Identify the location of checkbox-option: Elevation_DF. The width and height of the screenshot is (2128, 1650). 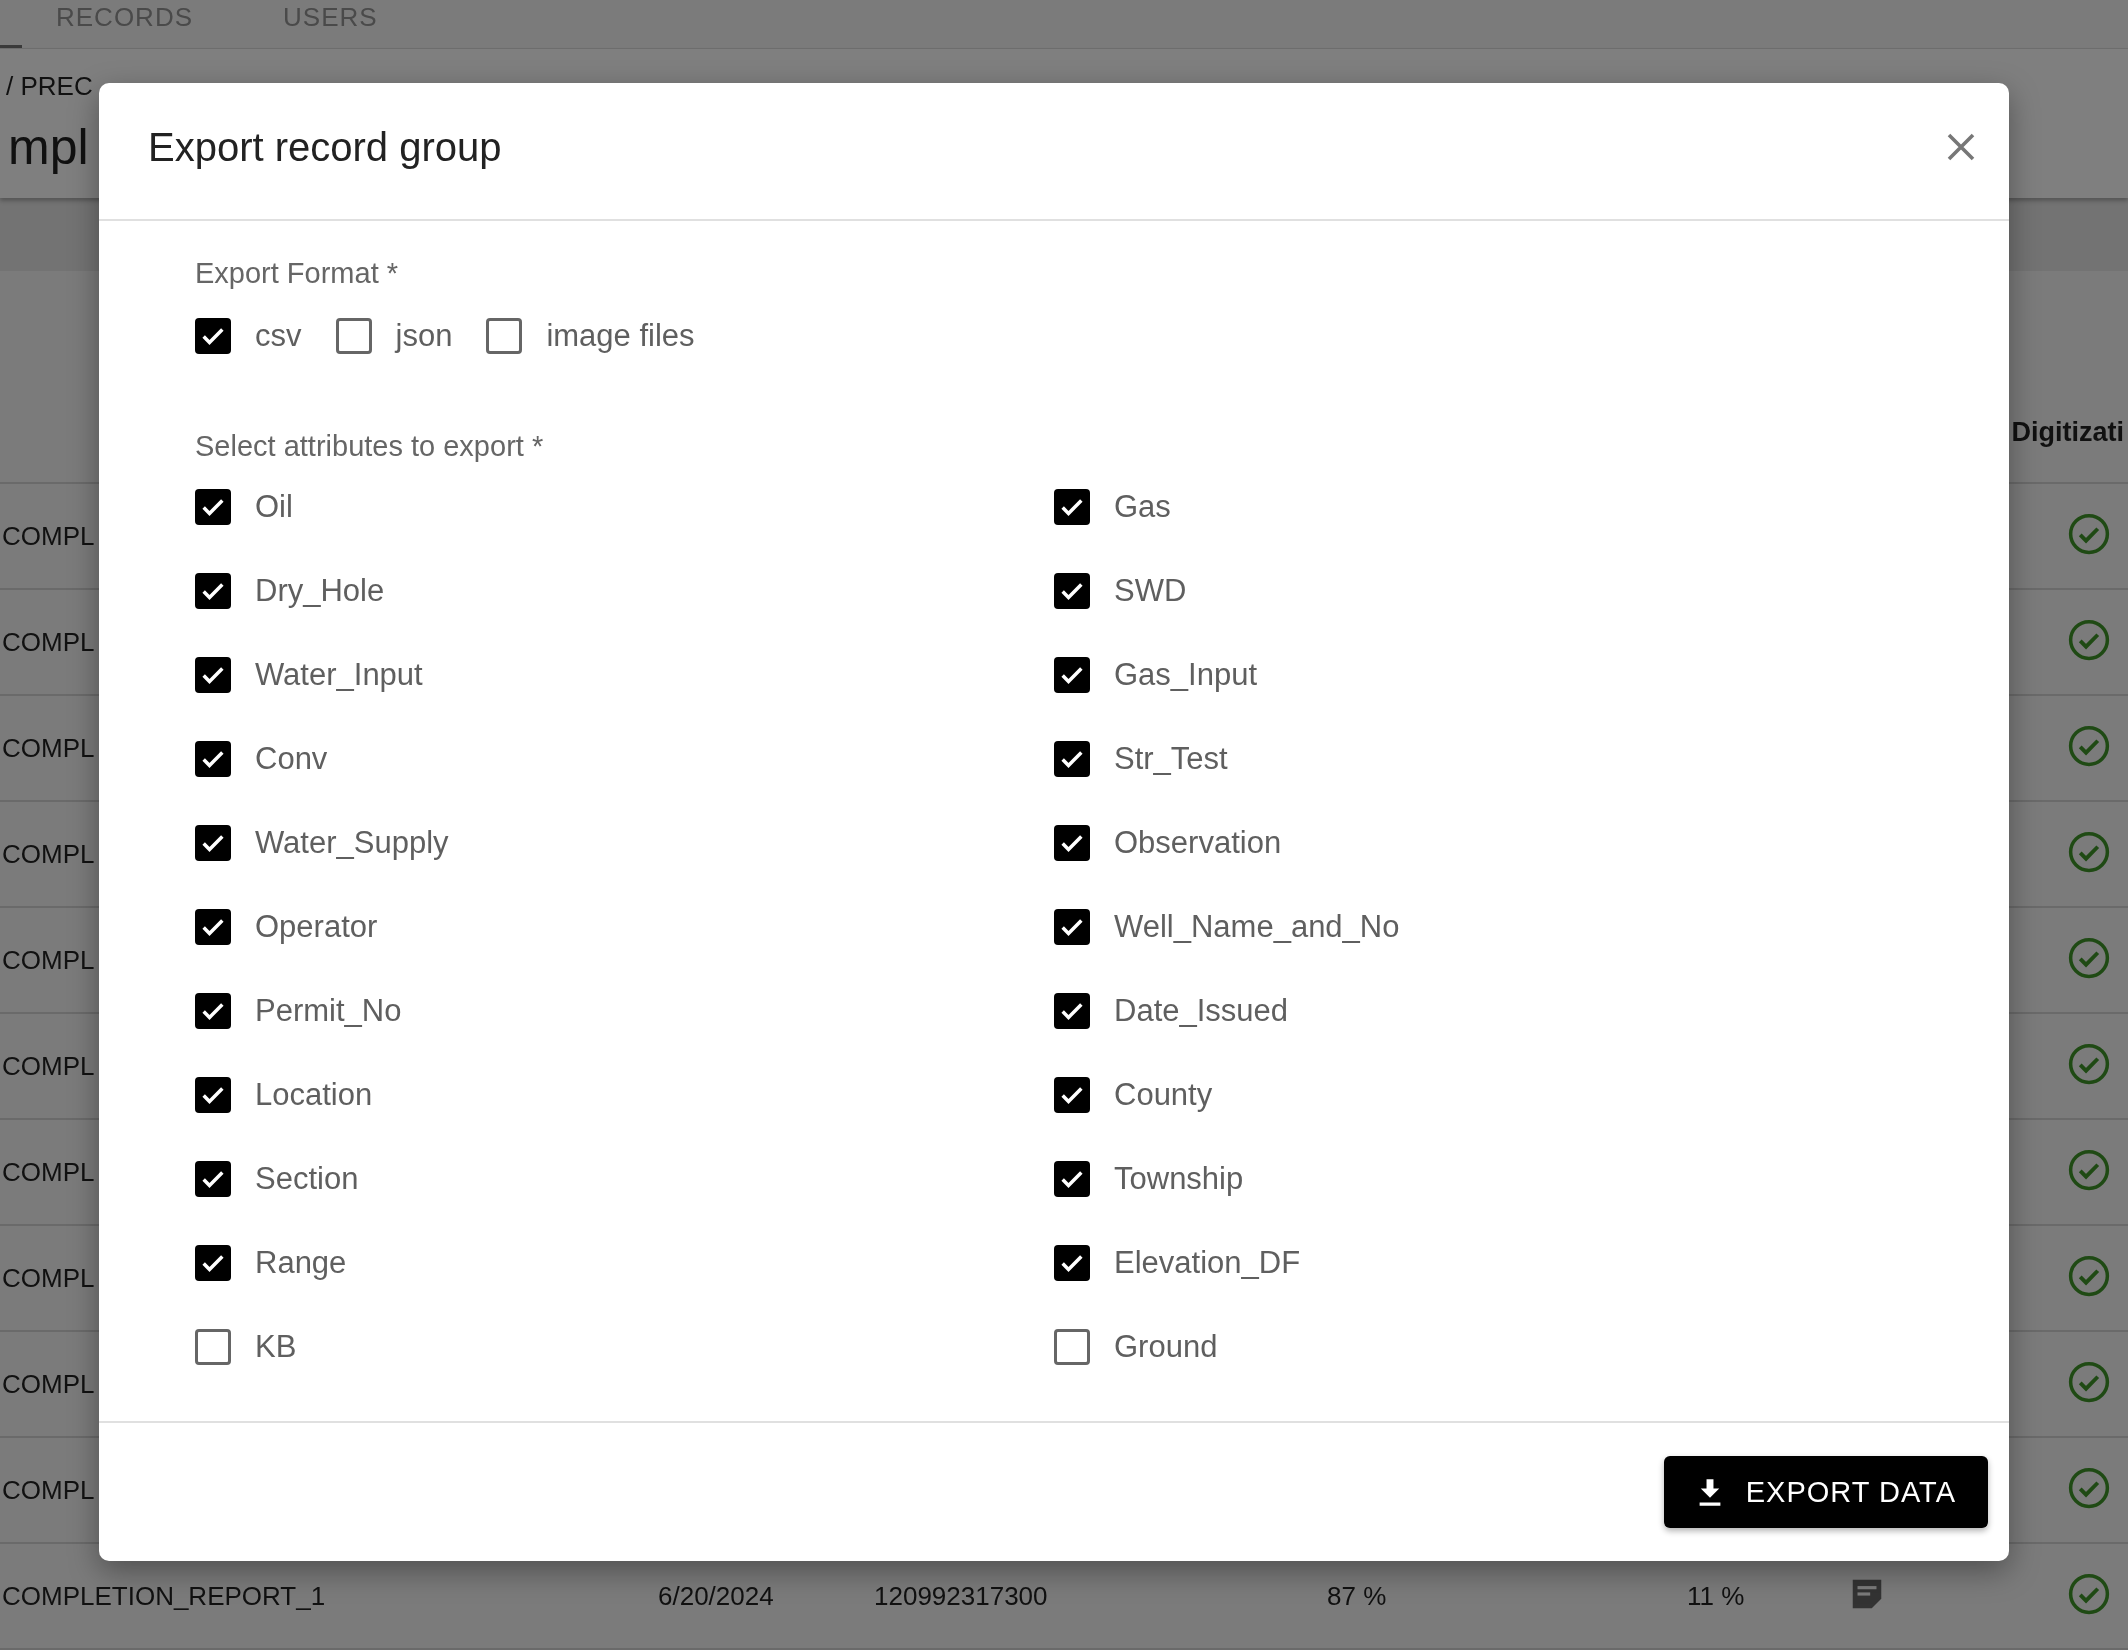
(1531, 1263).